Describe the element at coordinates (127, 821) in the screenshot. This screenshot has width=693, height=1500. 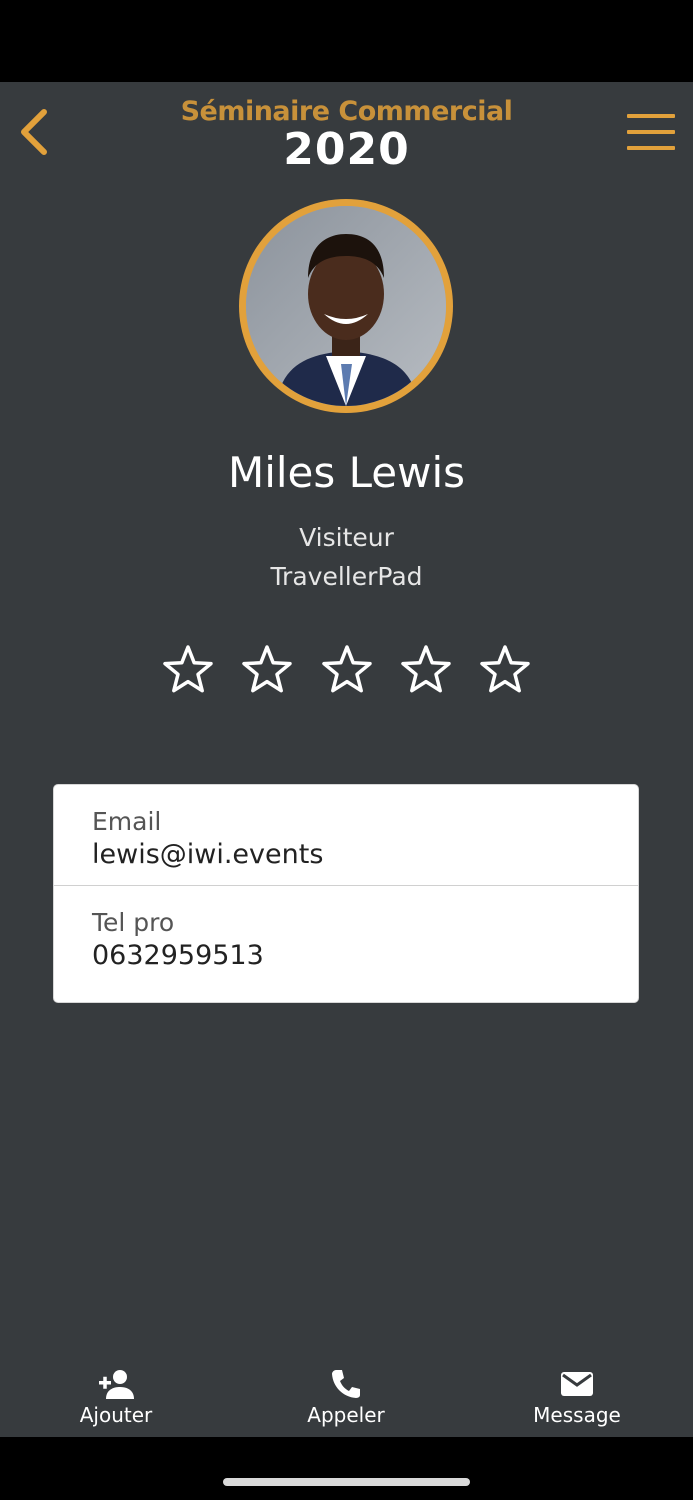
I see `email-label: Email` at that location.